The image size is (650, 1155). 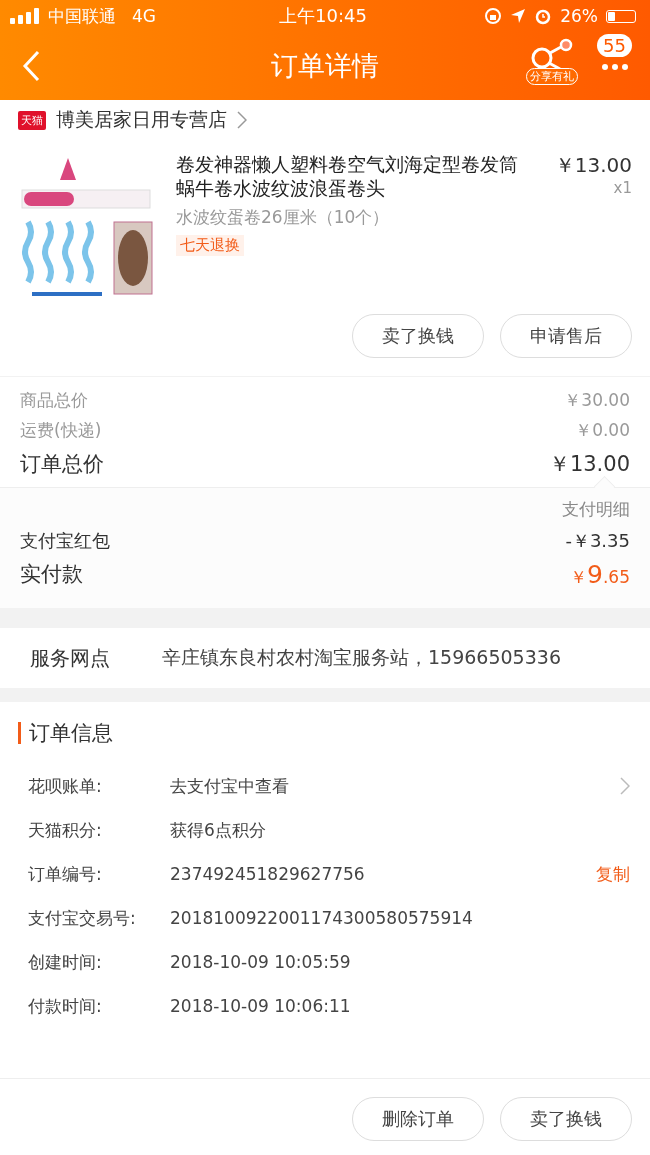 I want to click on info-label: 花呗账单:, so click(x=65, y=786).